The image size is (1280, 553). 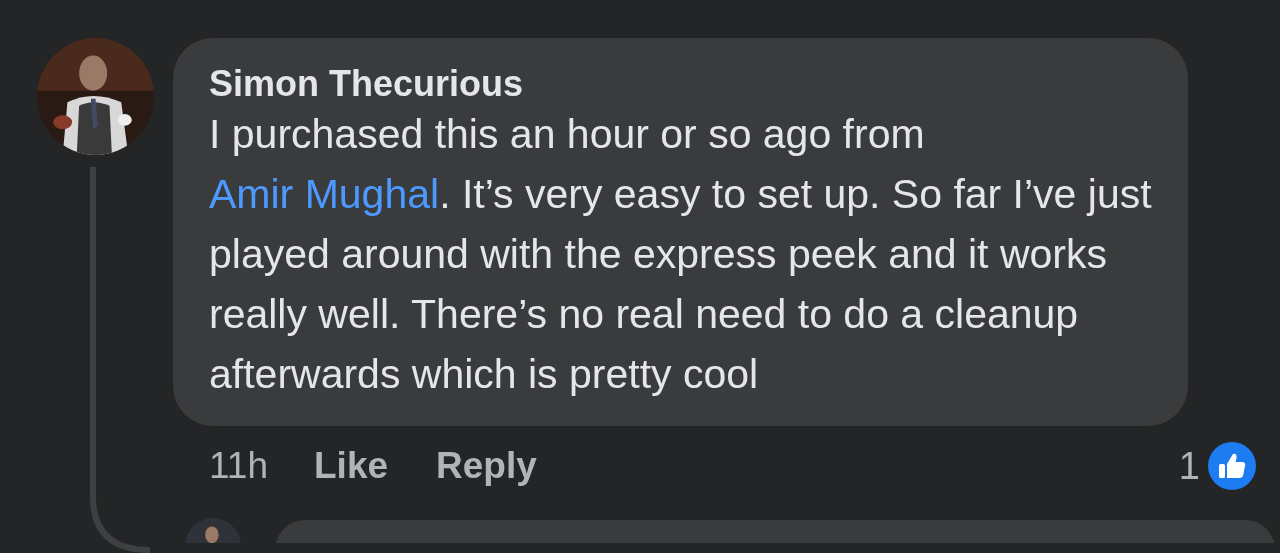 What do you see at coordinates (238, 466) in the screenshot?
I see `timestamp: 11h` at bounding box center [238, 466].